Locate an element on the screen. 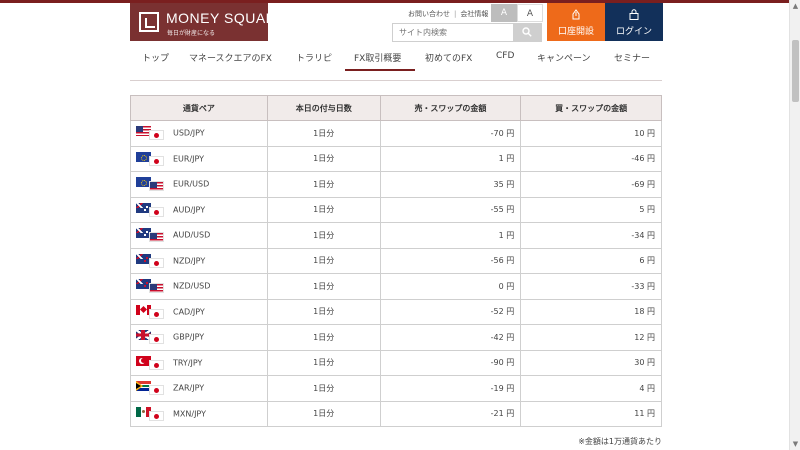  logo: MONEY SQUARE 毎日が財産になる is located at coordinates (208, 22).